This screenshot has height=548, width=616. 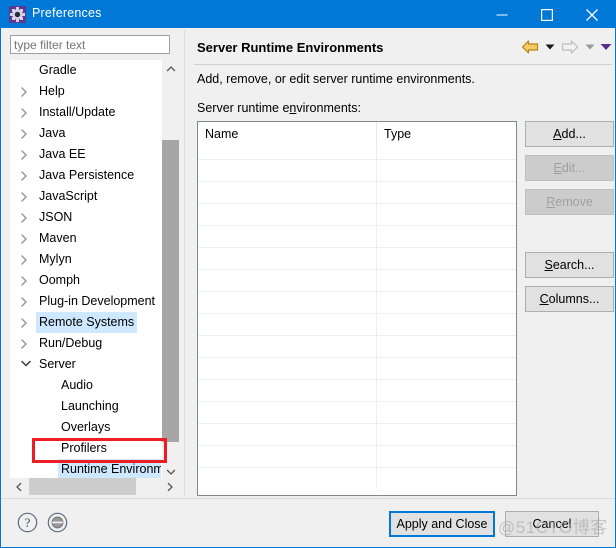 What do you see at coordinates (90, 44) in the screenshot?
I see `filter-input` at bounding box center [90, 44].